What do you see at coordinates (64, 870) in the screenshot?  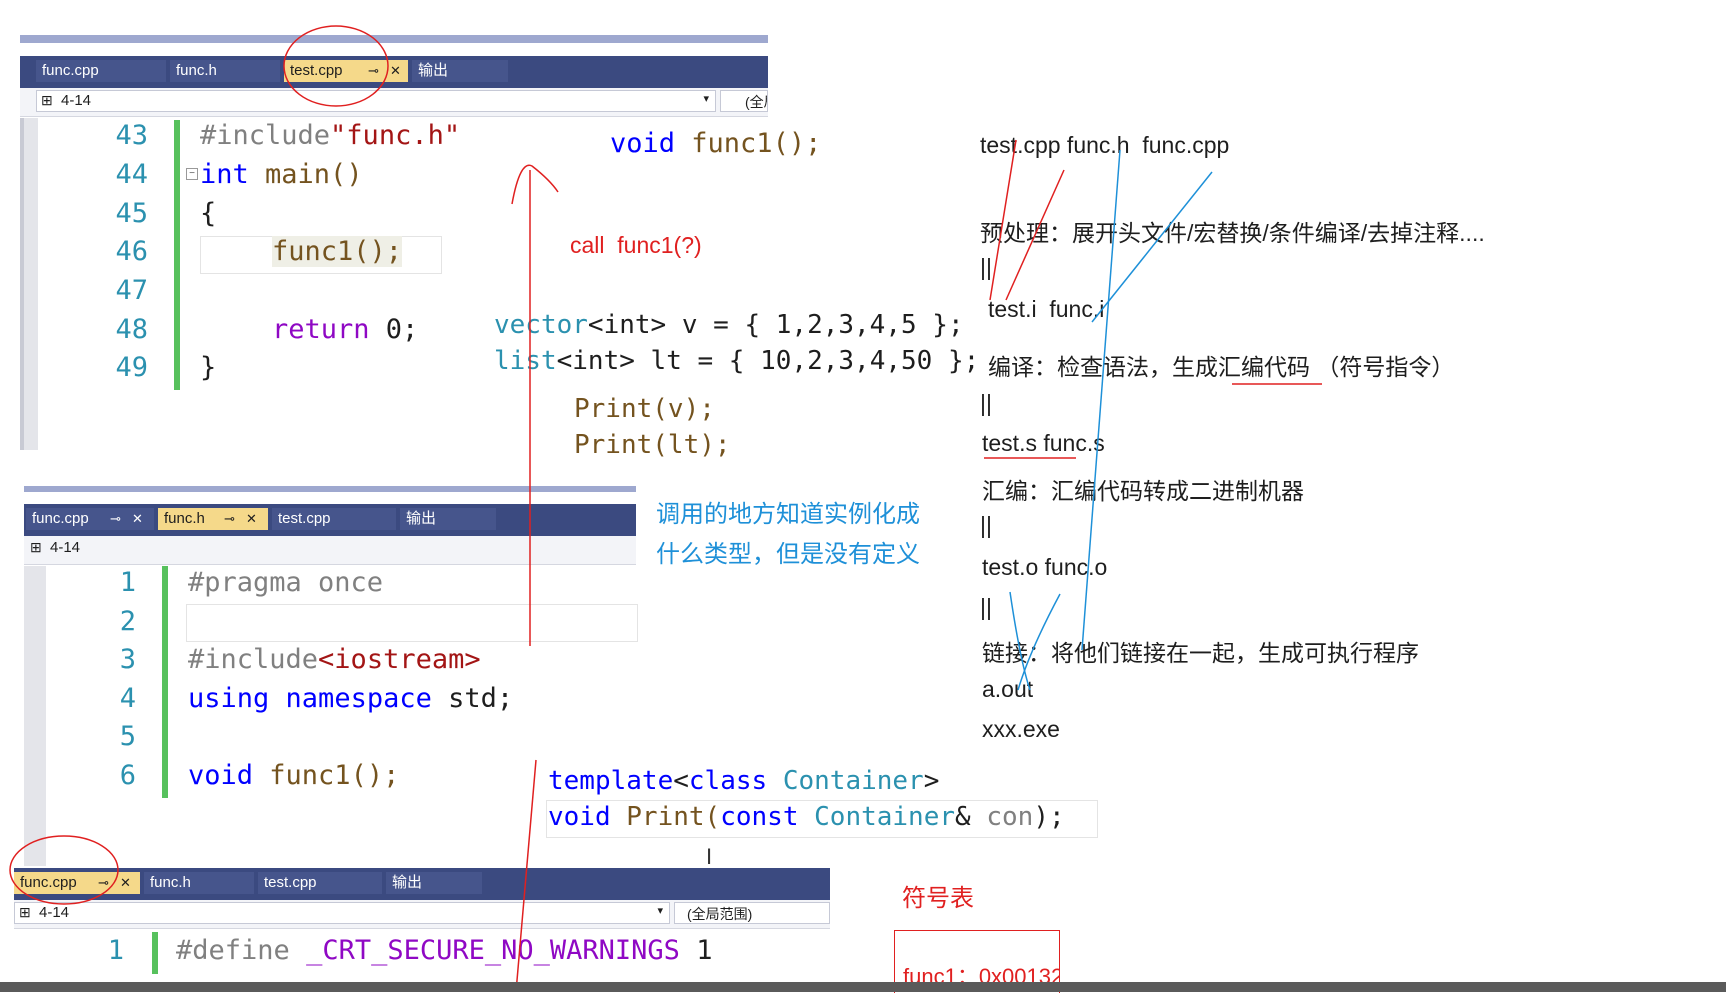 I see `red-circle-func-tab` at bounding box center [64, 870].